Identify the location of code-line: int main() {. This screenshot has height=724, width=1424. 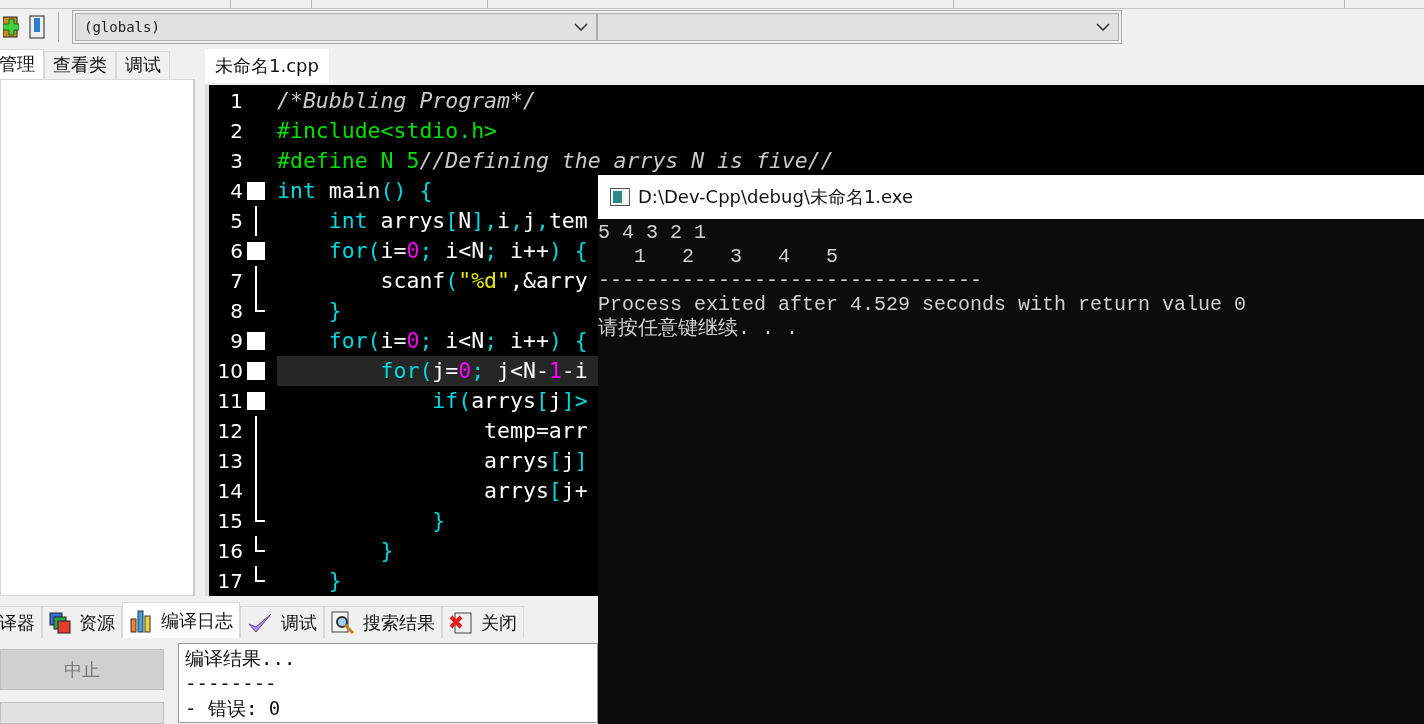
(355, 191).